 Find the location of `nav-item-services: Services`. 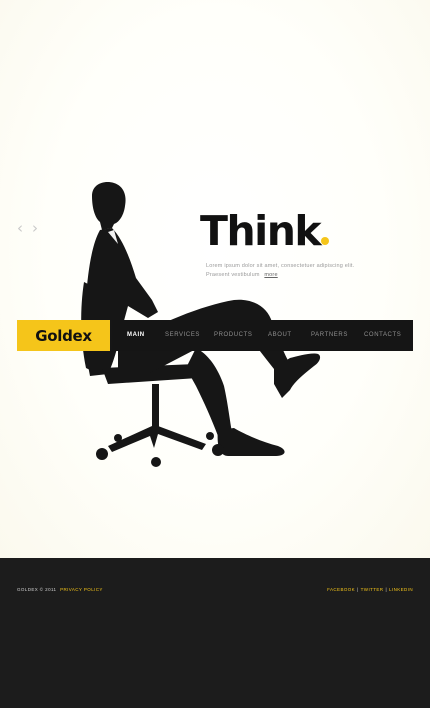

nav-item-services: Services is located at coordinates (182, 335).